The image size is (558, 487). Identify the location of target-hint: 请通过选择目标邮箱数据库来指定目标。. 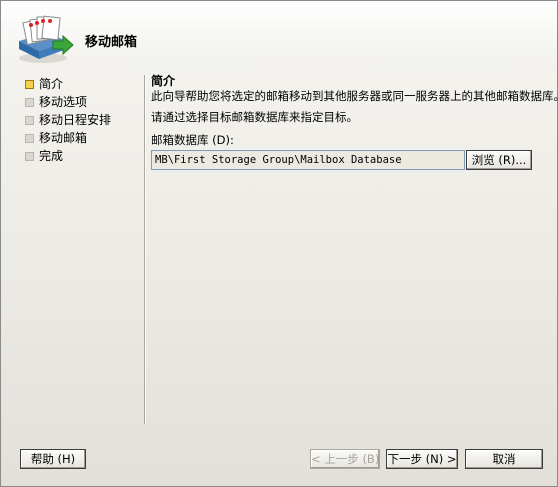
(254, 117).